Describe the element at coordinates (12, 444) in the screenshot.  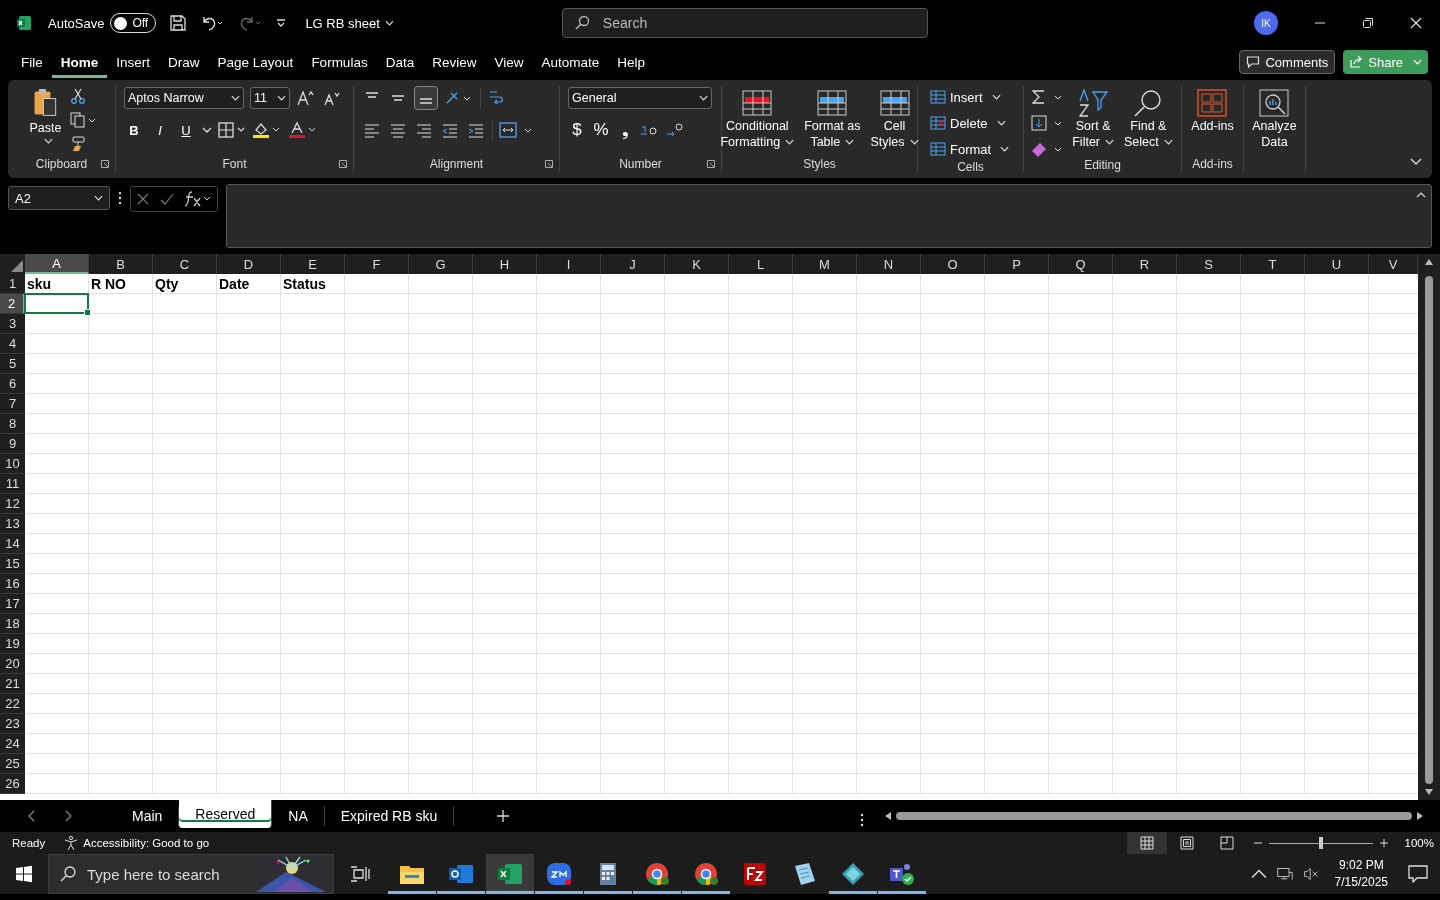
I see `row-header: 9` at that location.